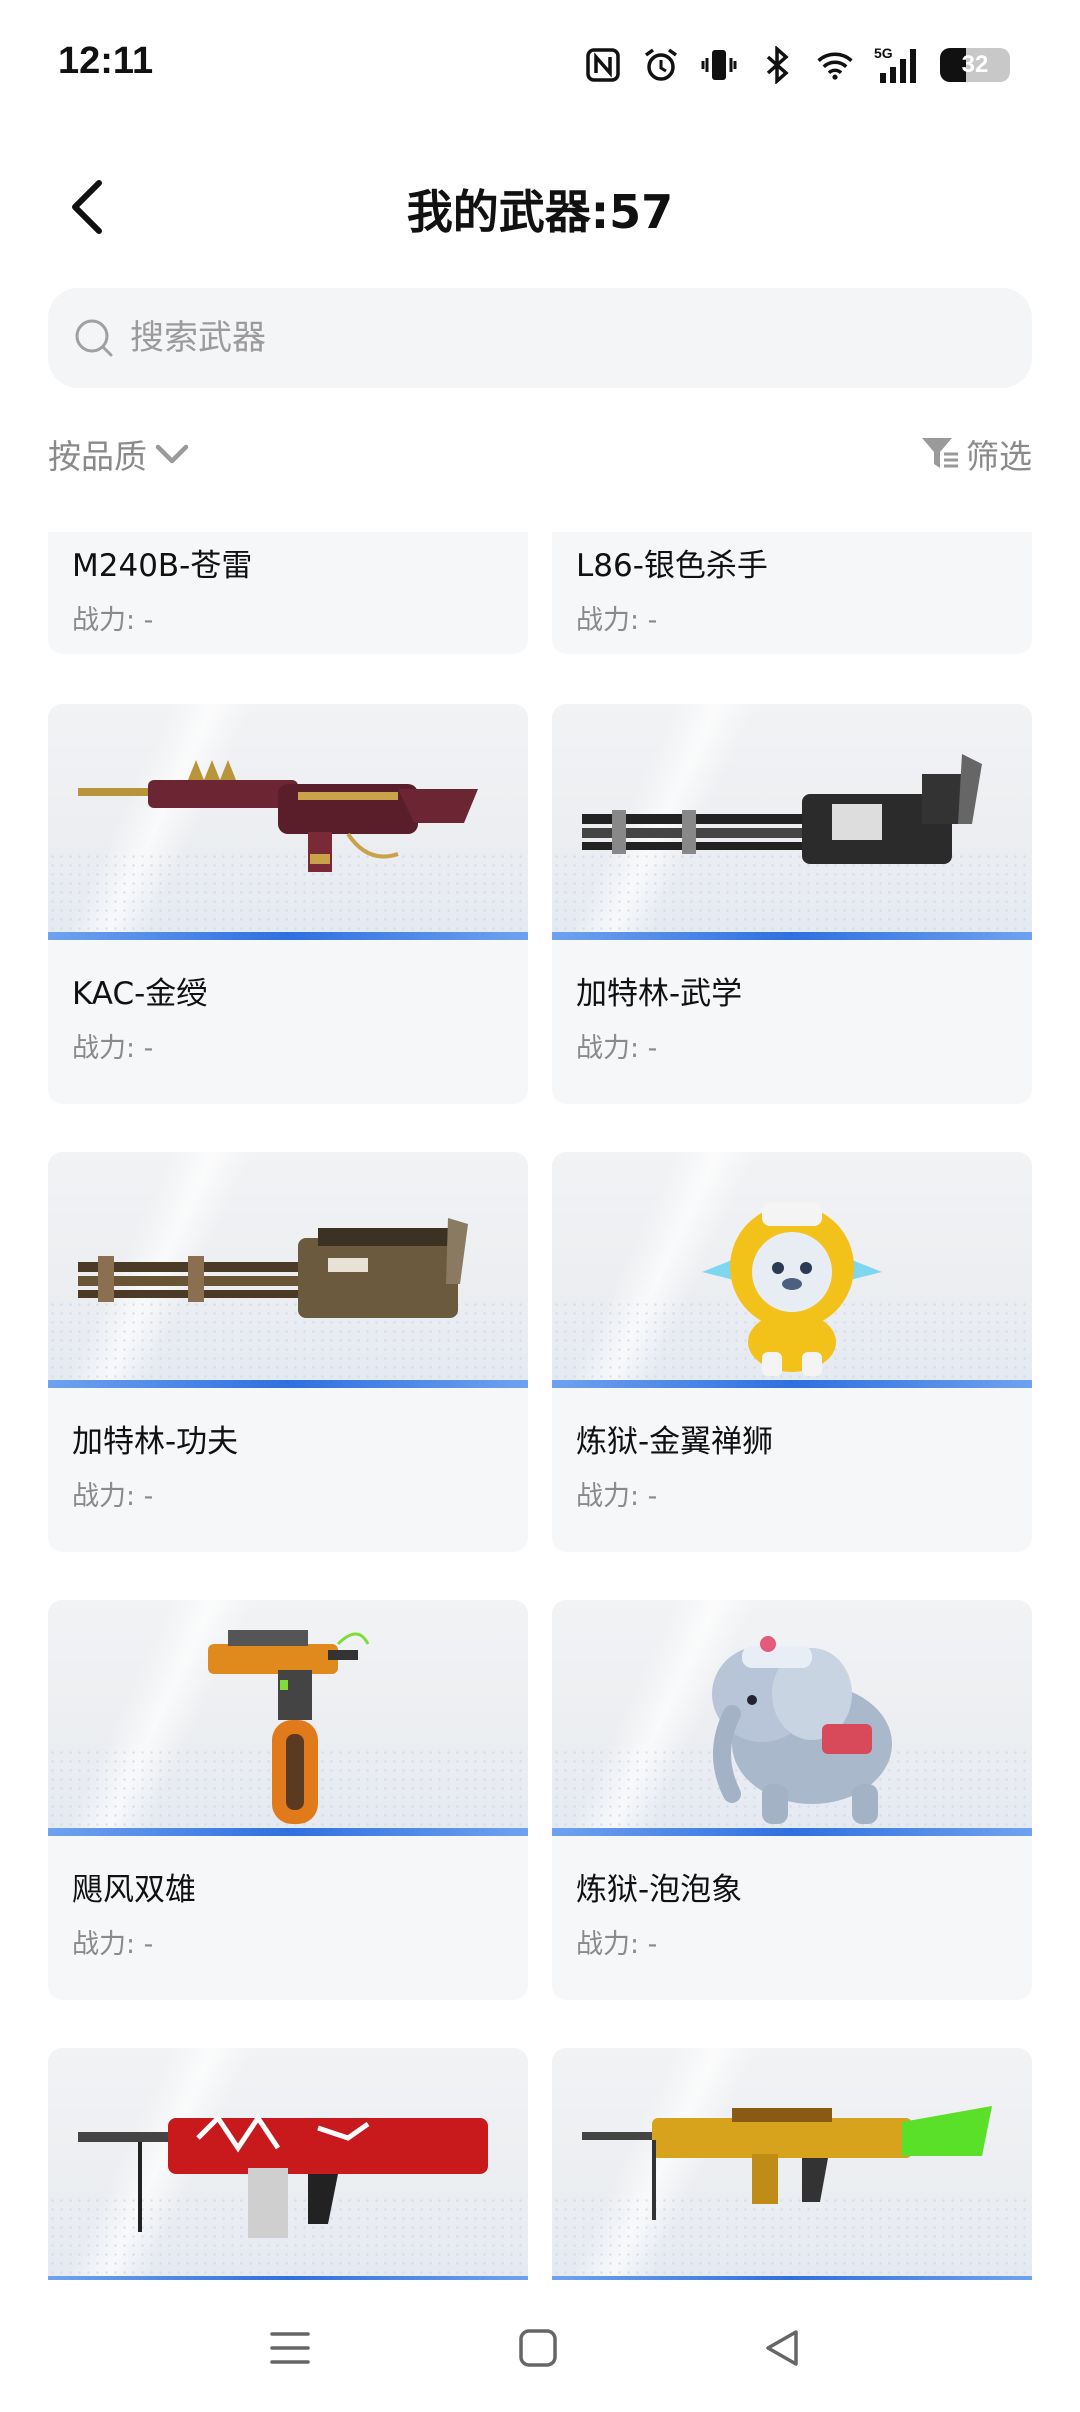  I want to click on weapon-card: 炼狱-金翼禅狮 战力: -, so click(792, 1352).